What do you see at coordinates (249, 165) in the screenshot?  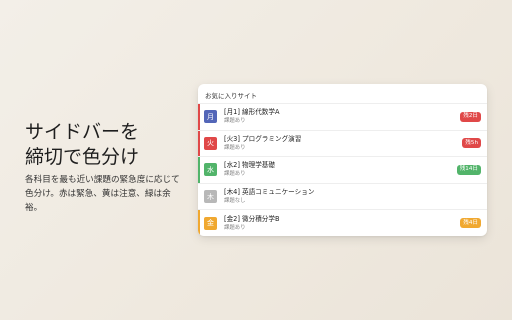 I see `course-name: [水2] 物理学基礎` at bounding box center [249, 165].